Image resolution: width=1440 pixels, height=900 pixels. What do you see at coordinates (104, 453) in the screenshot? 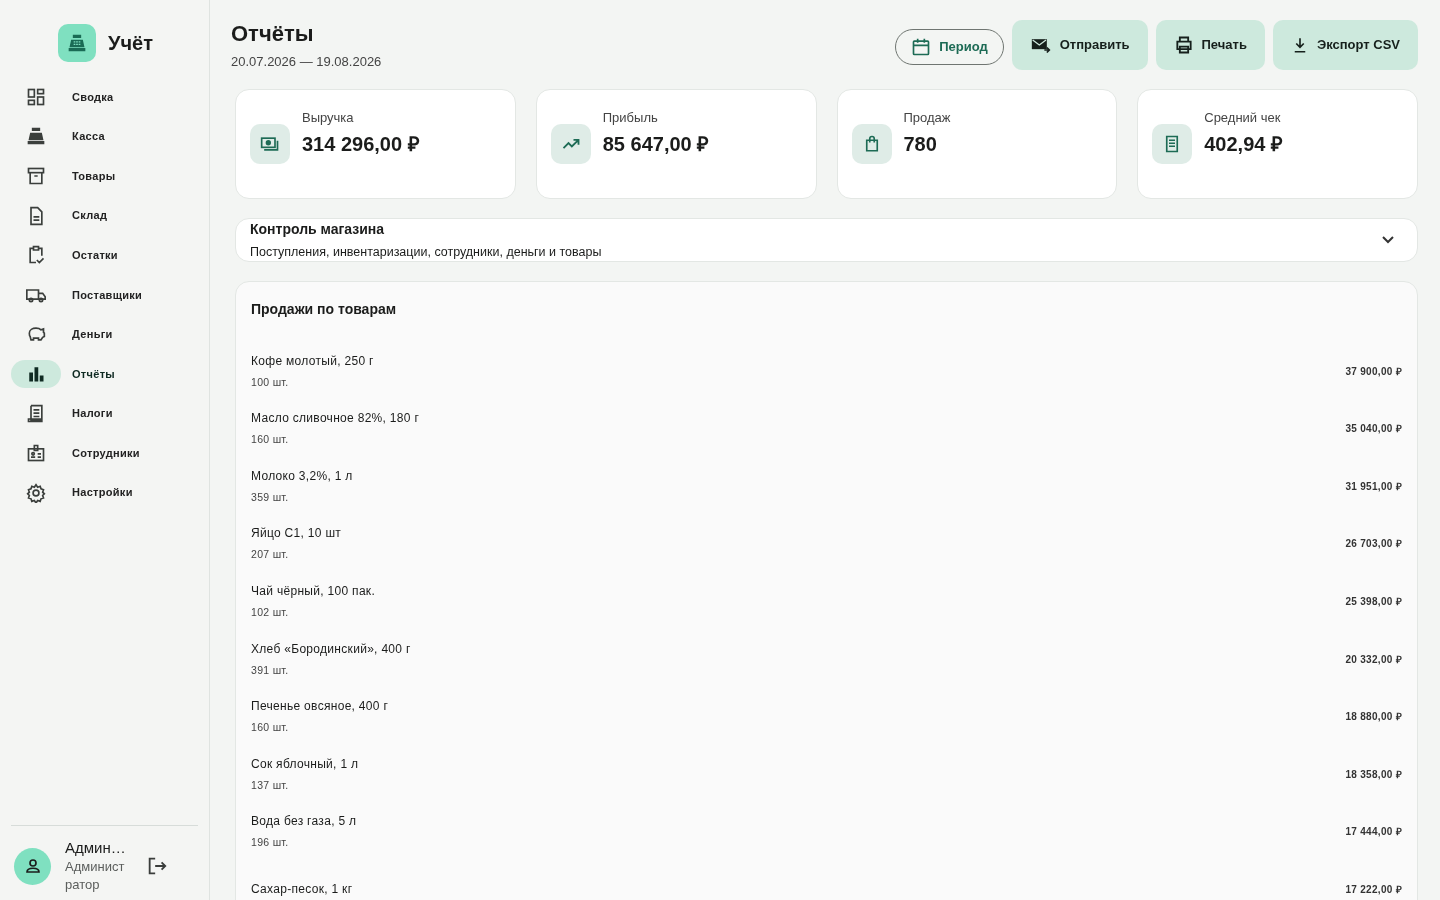
I see `nav-item: Сотрудники` at bounding box center [104, 453].